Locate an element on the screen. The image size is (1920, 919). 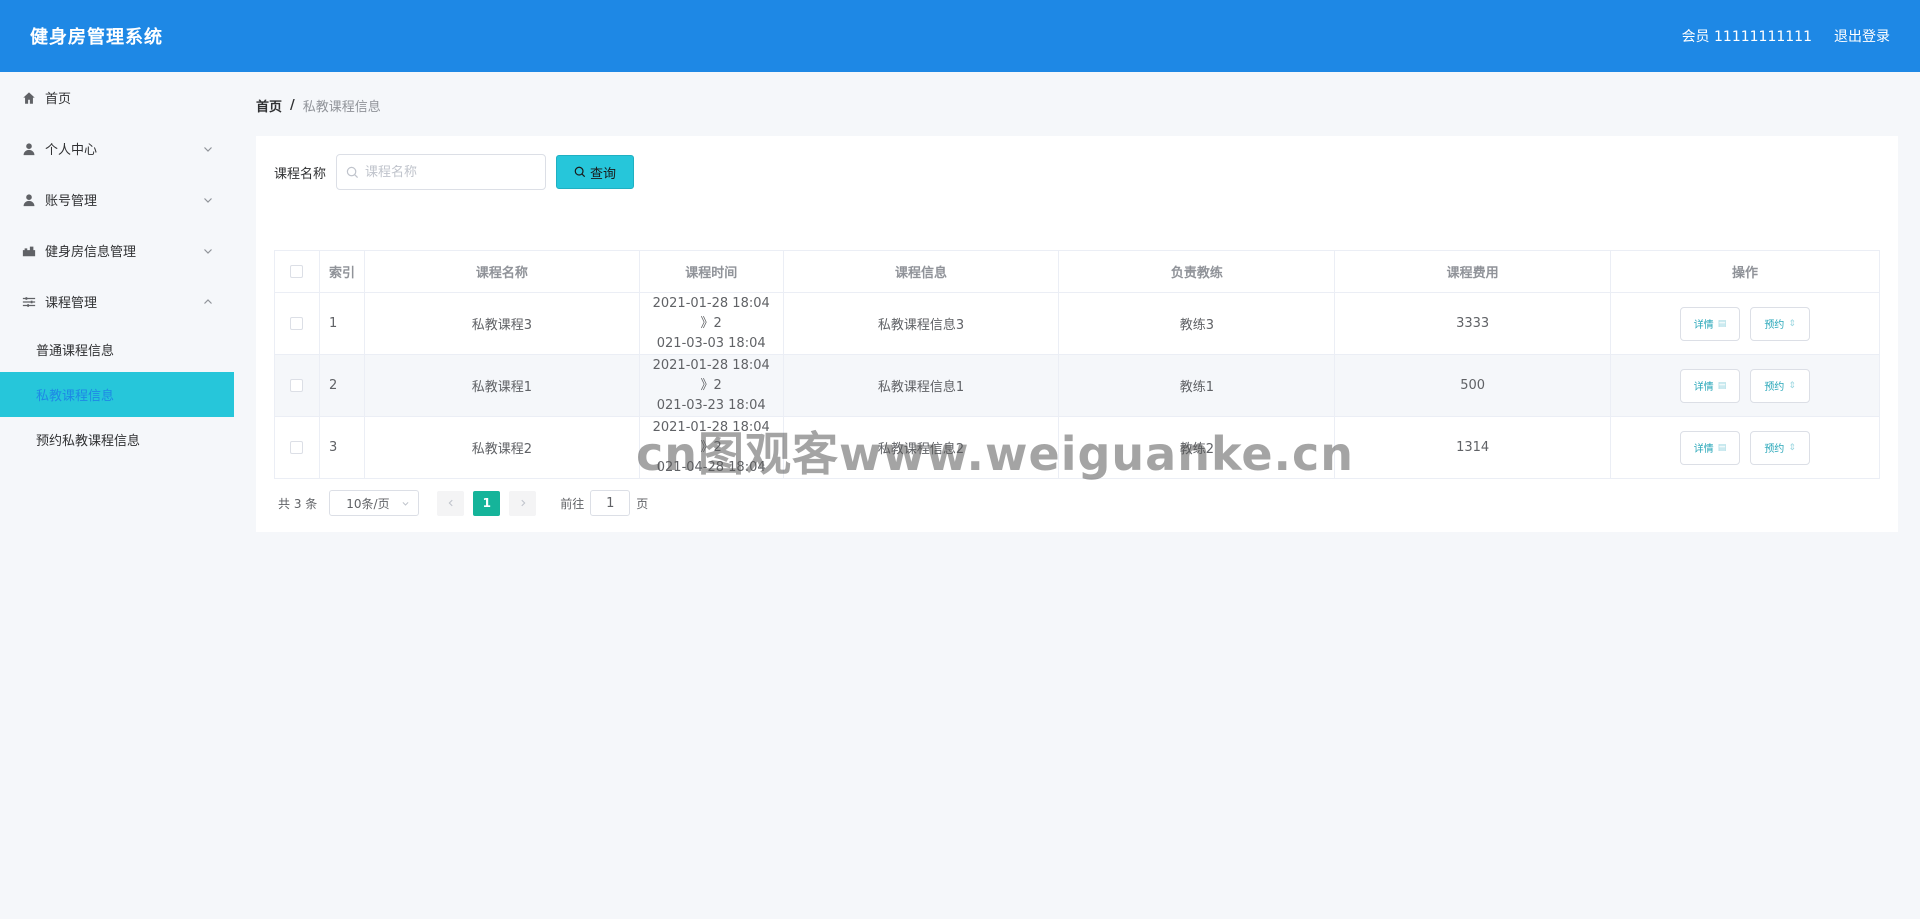
page-goto: 前往 页 is located at coordinates (604, 503).